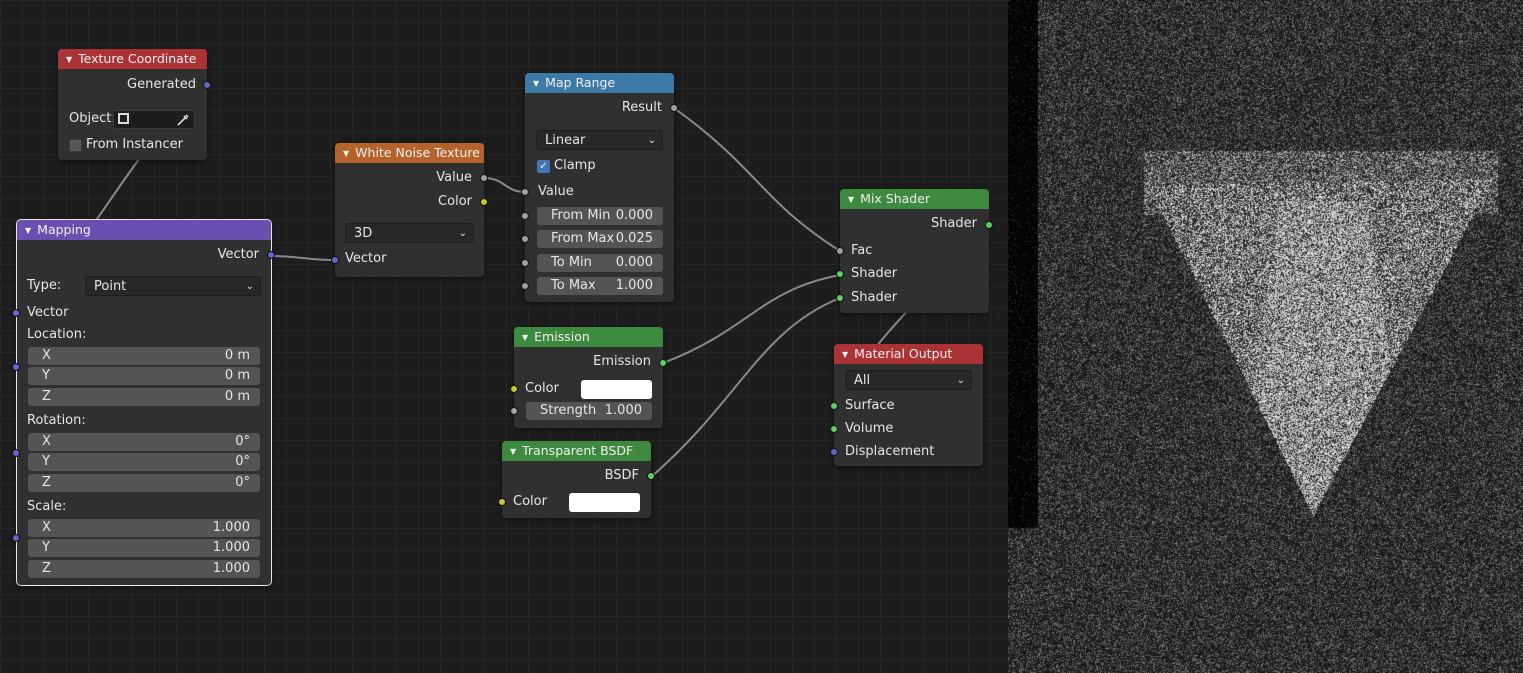  I want to click on object-picker, so click(154, 119).